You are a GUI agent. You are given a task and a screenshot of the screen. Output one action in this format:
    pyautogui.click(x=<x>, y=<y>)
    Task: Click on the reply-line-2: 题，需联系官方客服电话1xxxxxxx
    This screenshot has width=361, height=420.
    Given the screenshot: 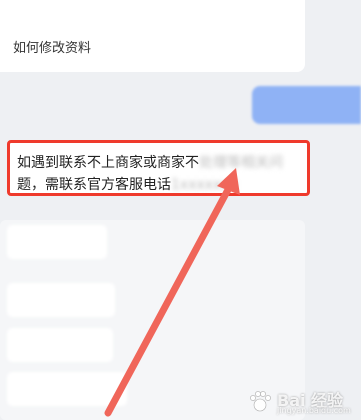 What is the action you would take?
    pyautogui.click(x=127, y=184)
    